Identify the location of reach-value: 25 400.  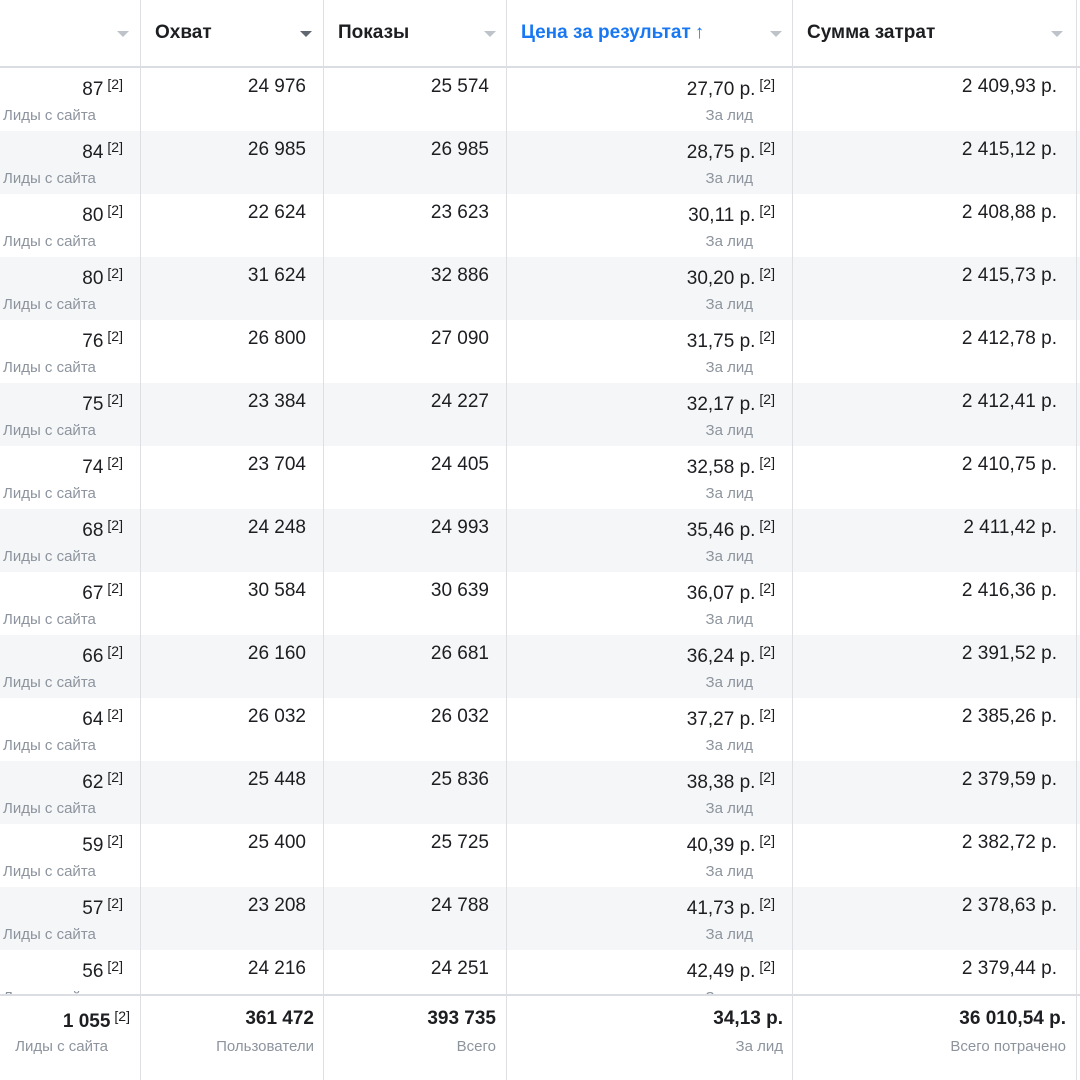
(276, 842).